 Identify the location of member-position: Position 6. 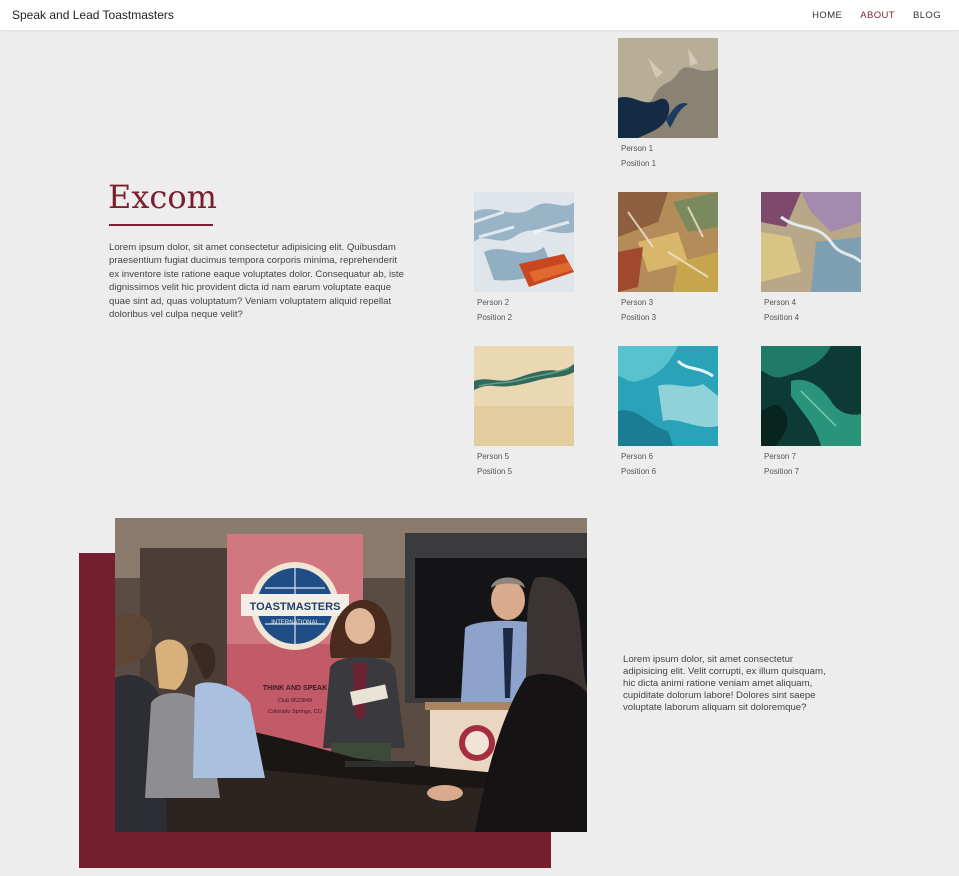
(639, 471).